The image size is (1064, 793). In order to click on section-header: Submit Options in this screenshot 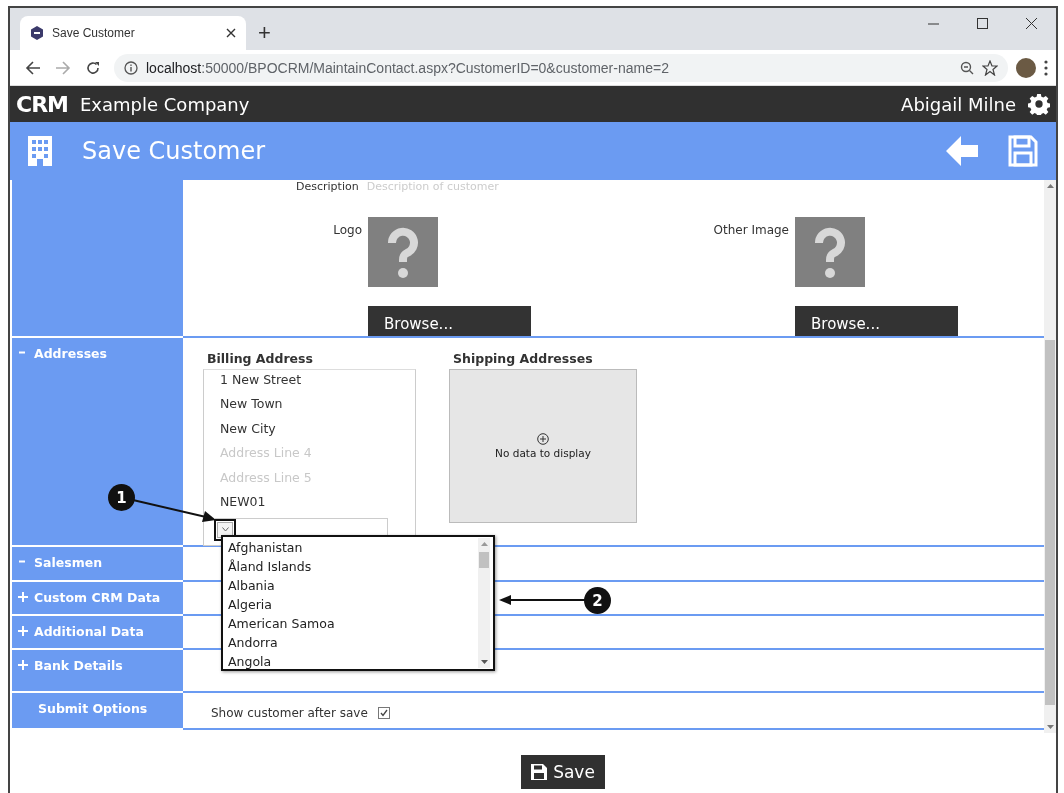, I will do `click(97, 711)`.